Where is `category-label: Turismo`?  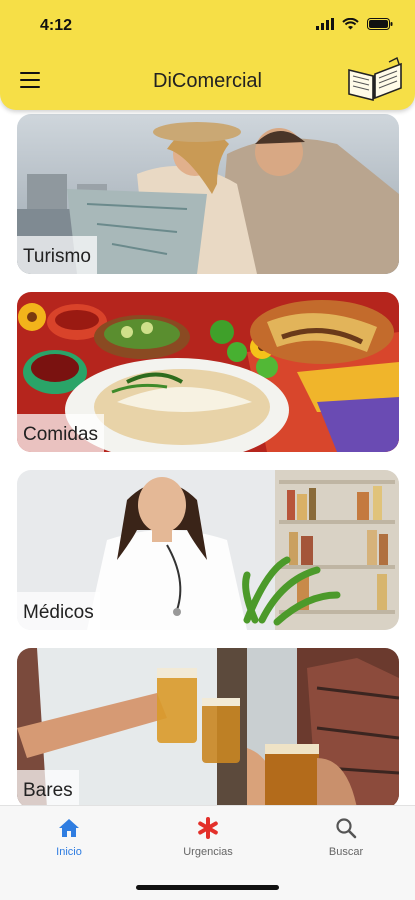
category-label: Turismo is located at coordinates (57, 255).